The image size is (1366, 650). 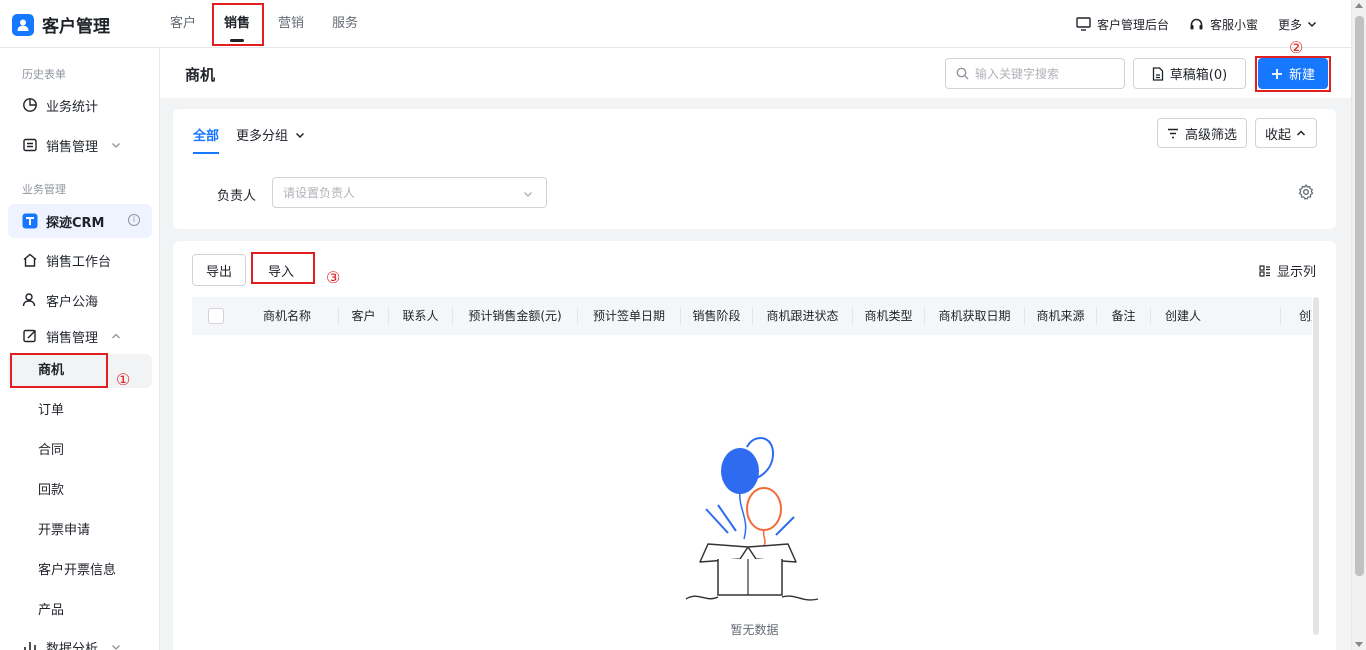 I want to click on tab-customer: 客户, so click(x=183, y=24).